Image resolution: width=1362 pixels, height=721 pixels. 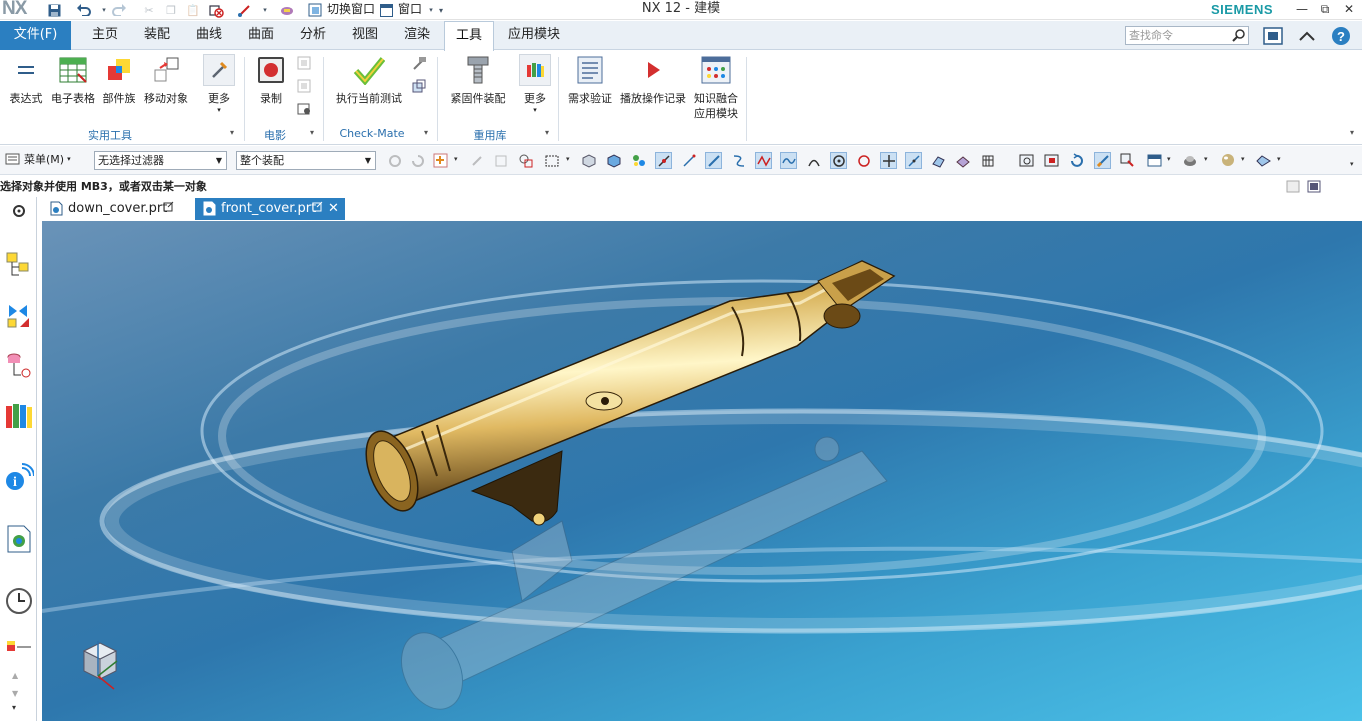 What do you see at coordinates (476, 160) in the screenshot?
I see `select-feature-icon` at bounding box center [476, 160].